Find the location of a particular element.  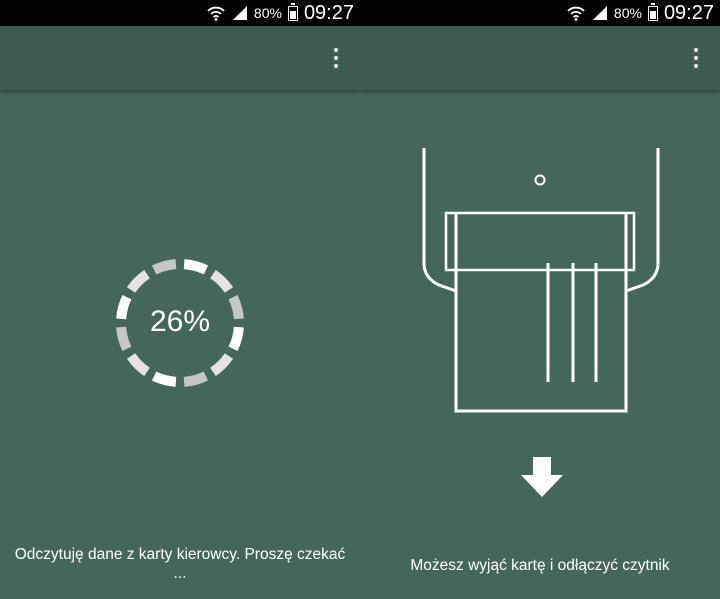

progress-percent: 26% is located at coordinates (180, 321).